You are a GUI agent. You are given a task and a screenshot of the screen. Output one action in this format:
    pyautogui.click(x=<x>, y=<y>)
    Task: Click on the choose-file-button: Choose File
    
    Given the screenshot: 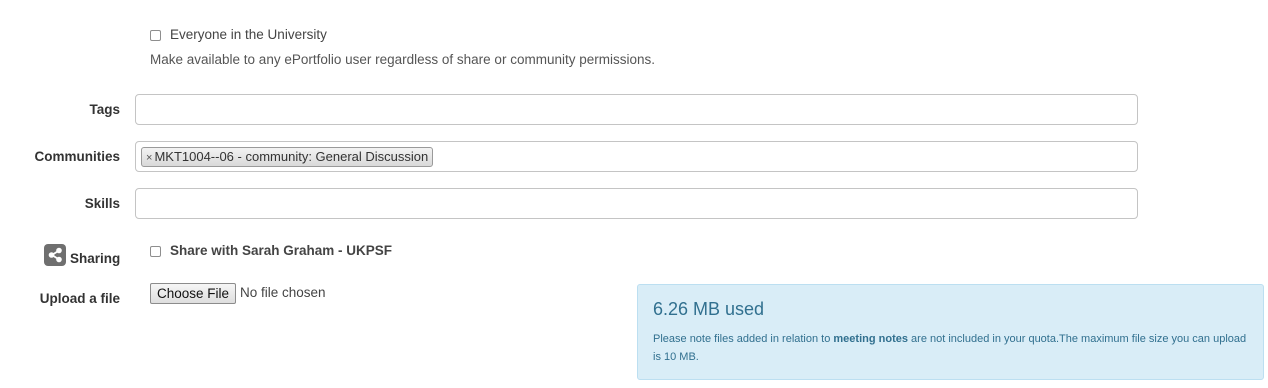 What is the action you would take?
    pyautogui.click(x=193, y=293)
    